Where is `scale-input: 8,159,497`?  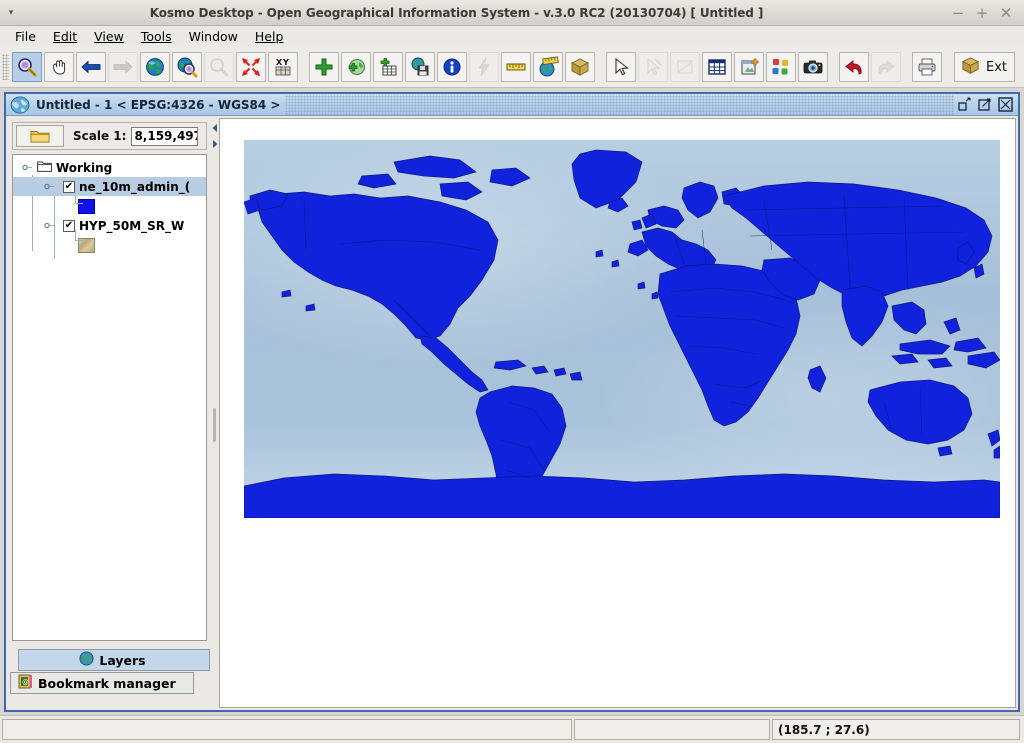 scale-input: 8,159,497 is located at coordinates (165, 136).